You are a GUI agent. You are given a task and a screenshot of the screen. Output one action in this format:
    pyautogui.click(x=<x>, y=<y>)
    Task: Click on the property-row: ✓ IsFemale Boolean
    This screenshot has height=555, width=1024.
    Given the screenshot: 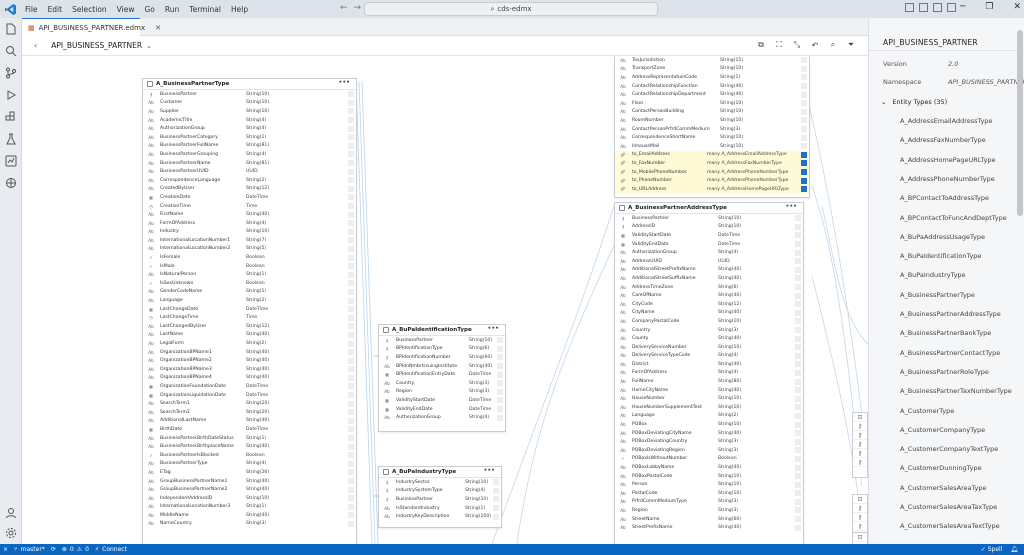 What is the action you would take?
    pyautogui.click(x=249, y=257)
    